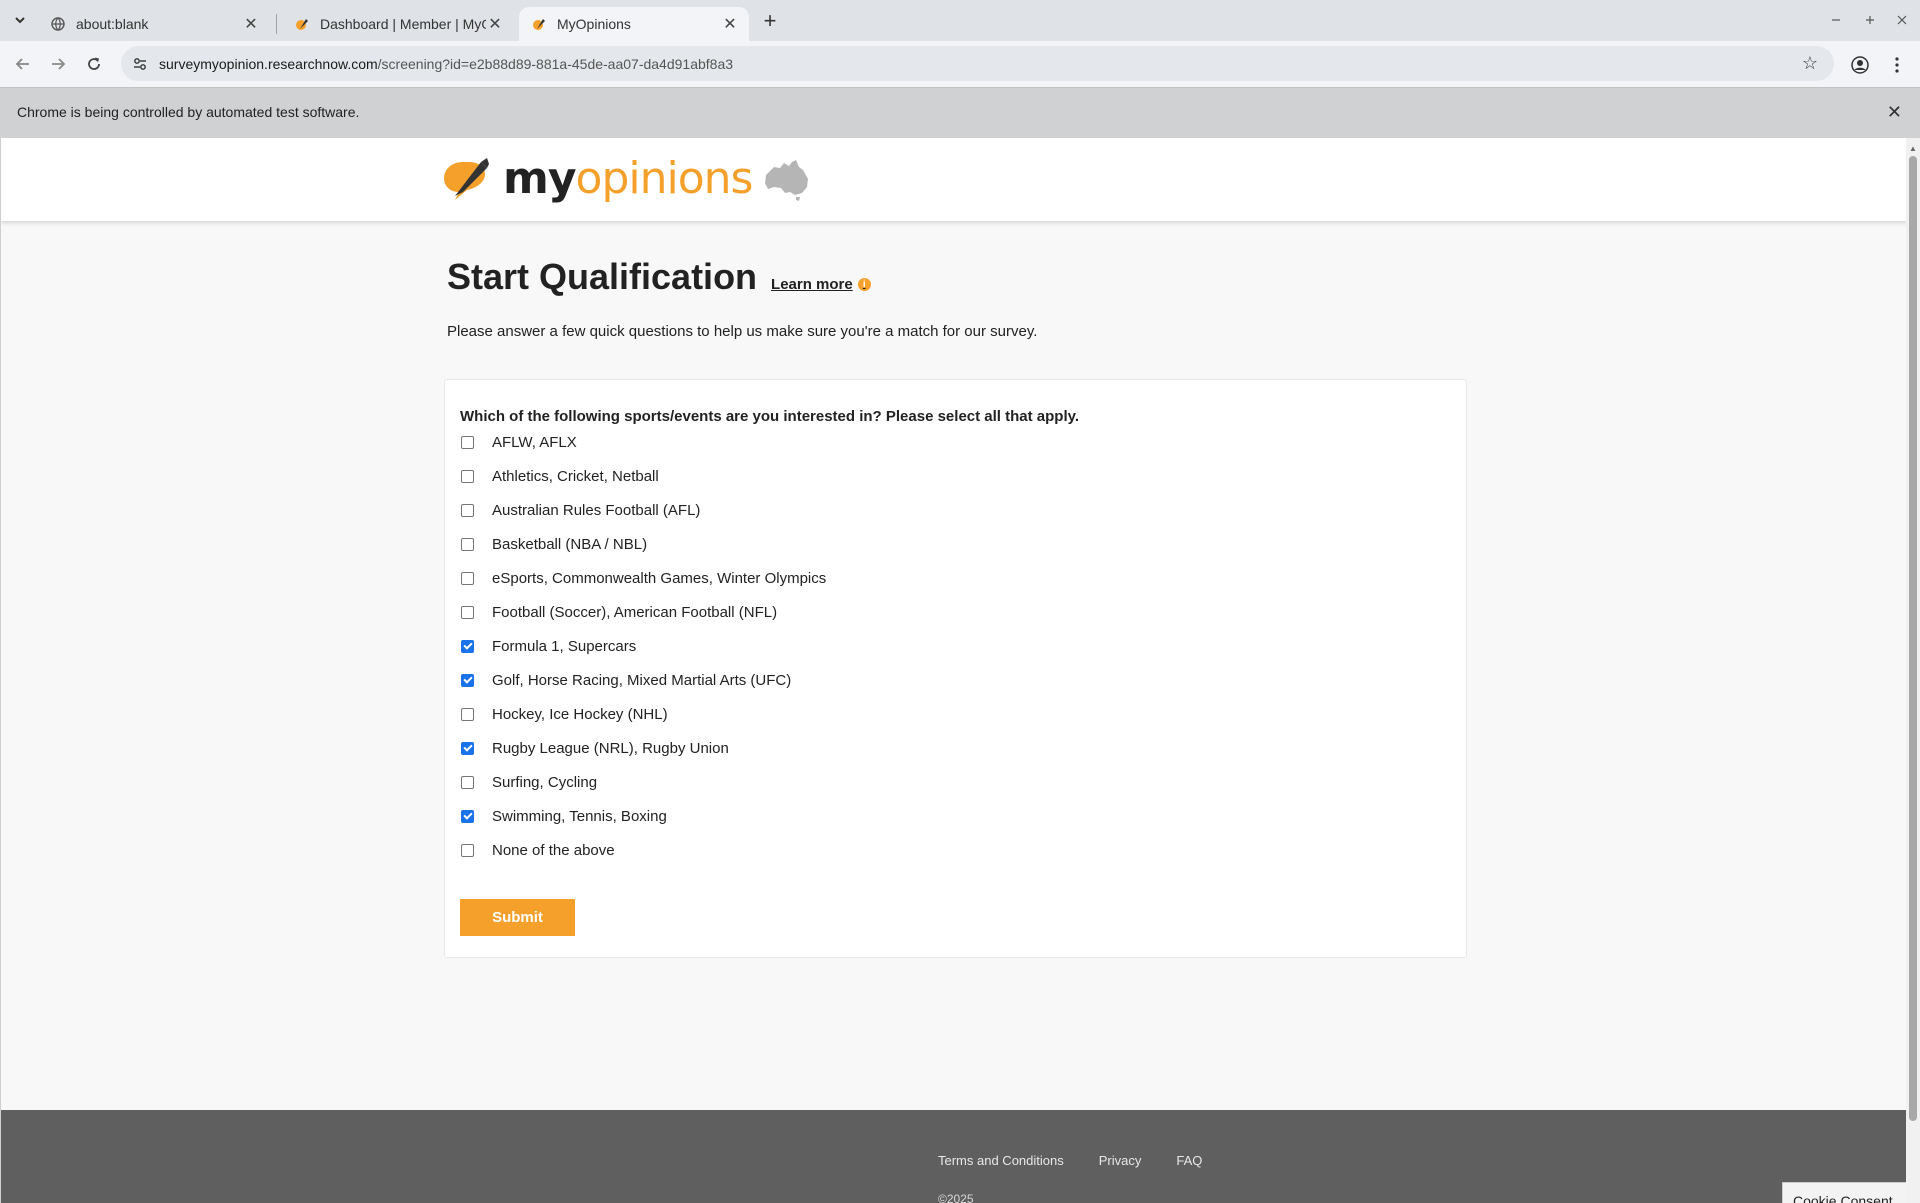 The image size is (1920, 1203). What do you see at coordinates (610, 748) in the screenshot?
I see `option-label: Rugby League (NRL), Rugby Union` at bounding box center [610, 748].